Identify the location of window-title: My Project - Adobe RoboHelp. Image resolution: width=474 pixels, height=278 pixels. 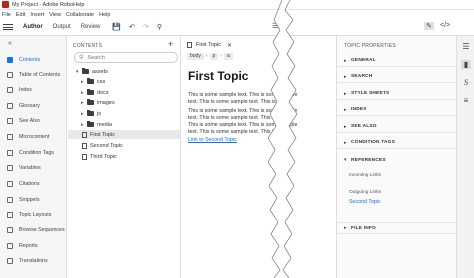
(48, 4).